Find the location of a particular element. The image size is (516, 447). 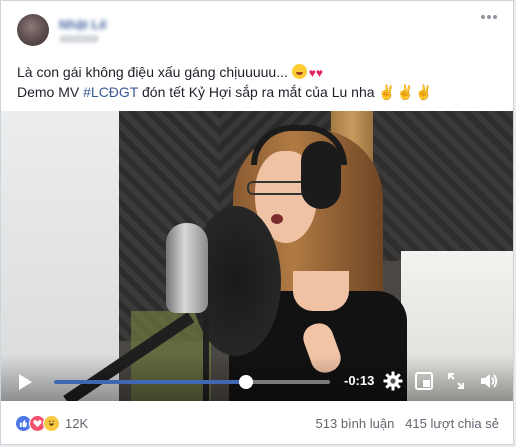

caption-text-2-suffix: đón tết Kỷ Hợi sắp ra mắt của Lu nha is located at coordinates (256, 92).